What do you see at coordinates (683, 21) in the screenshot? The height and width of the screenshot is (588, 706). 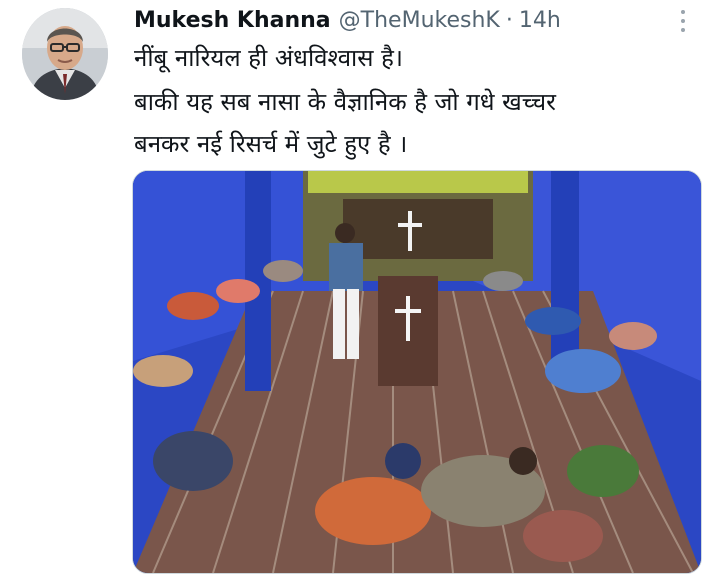 I see `more-options-icon` at bounding box center [683, 21].